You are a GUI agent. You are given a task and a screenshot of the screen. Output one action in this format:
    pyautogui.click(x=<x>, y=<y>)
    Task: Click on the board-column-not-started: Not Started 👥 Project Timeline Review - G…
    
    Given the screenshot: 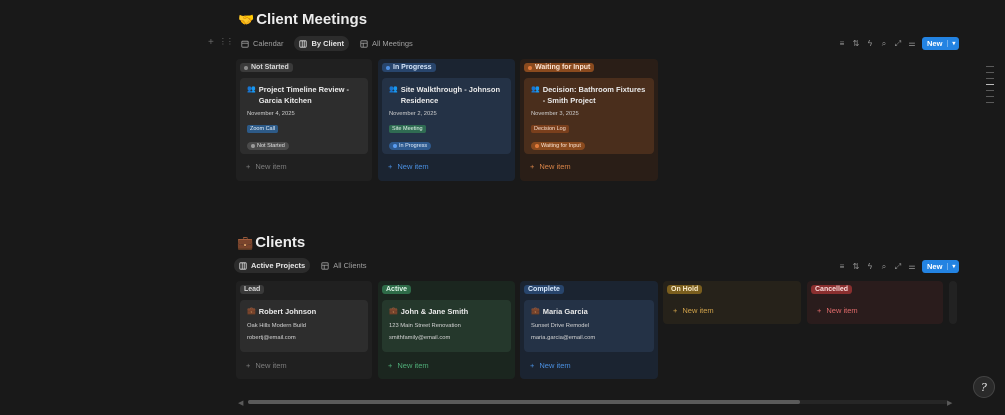 What is the action you would take?
    pyautogui.click(x=304, y=120)
    